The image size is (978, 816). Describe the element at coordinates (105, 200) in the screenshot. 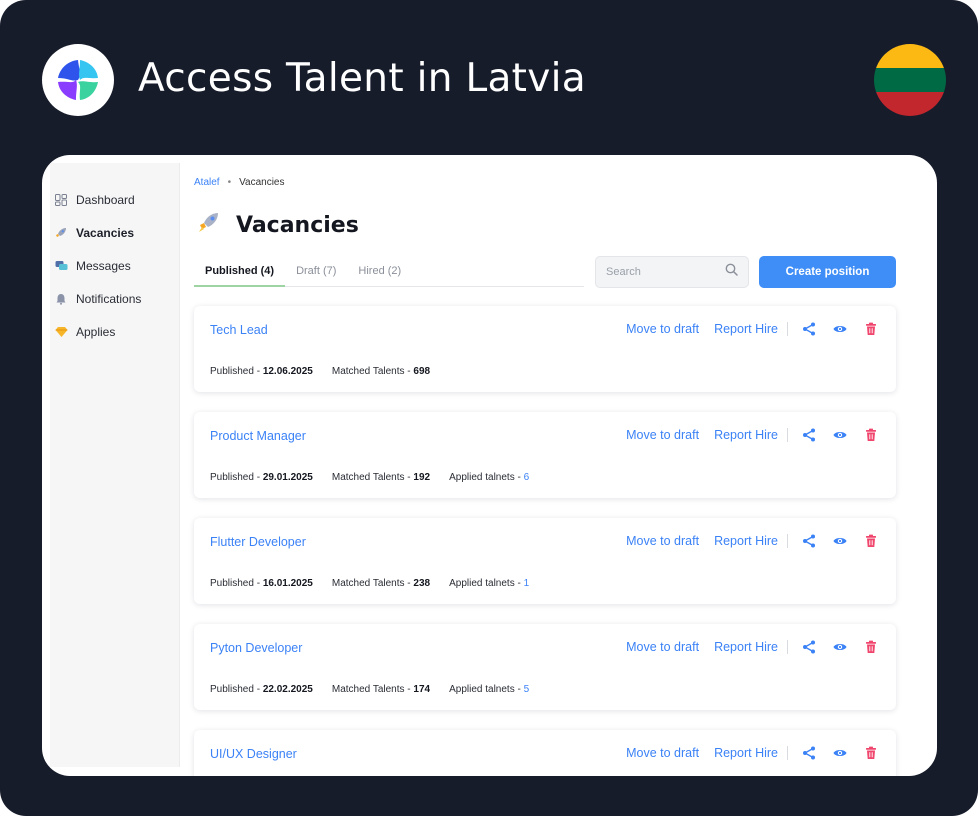

I see `sidebar-item-label: Dashboard` at that location.